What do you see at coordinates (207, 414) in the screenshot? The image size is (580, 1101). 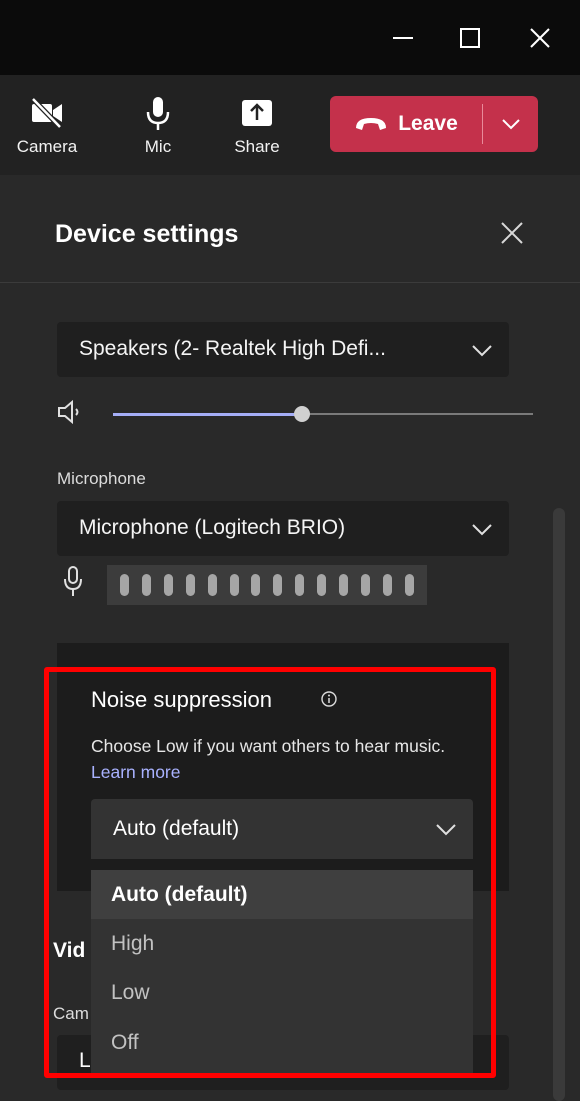 I see `volume-slider-fill` at bounding box center [207, 414].